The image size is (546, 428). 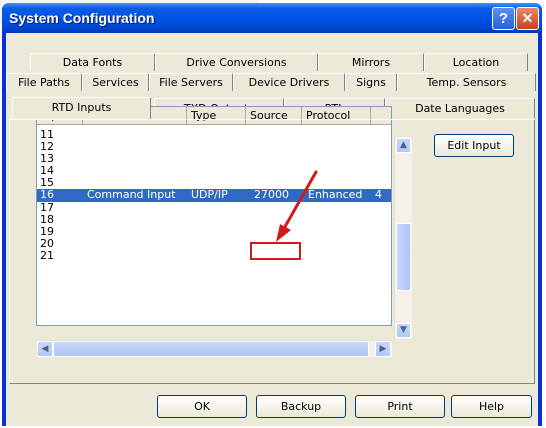 I want to click on tab-signs: Signs, so click(x=371, y=82).